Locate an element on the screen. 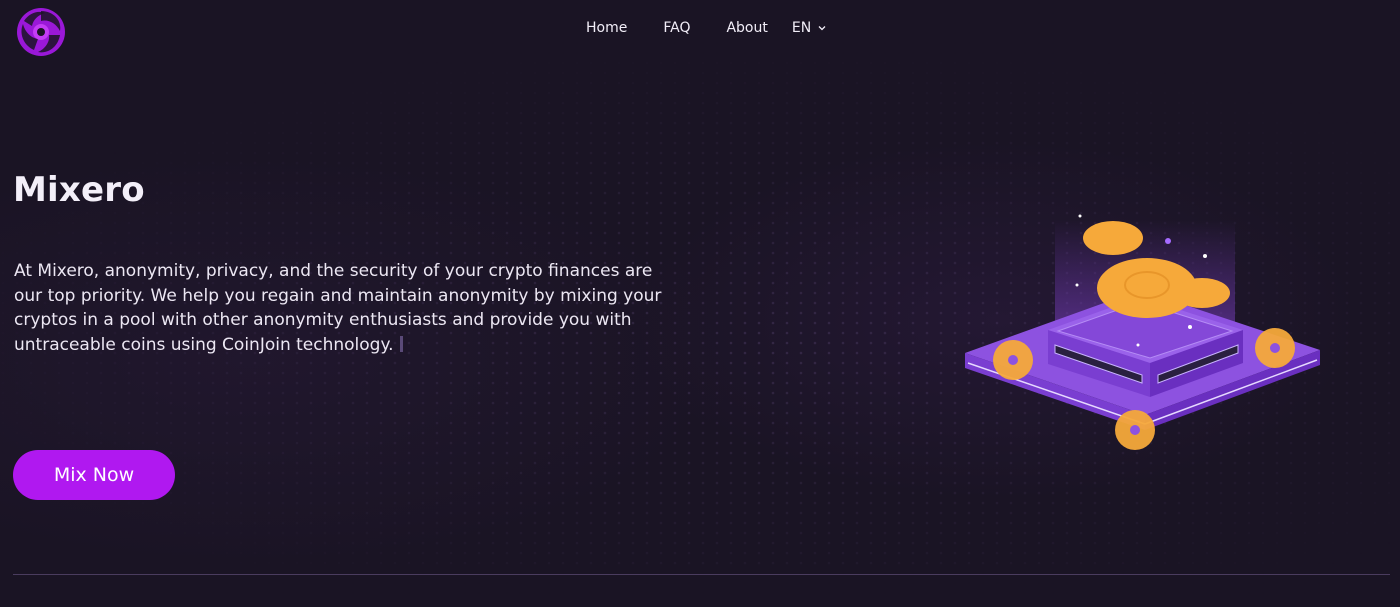 This screenshot has width=1400, height=607. chevron-down-icon is located at coordinates (822, 28).